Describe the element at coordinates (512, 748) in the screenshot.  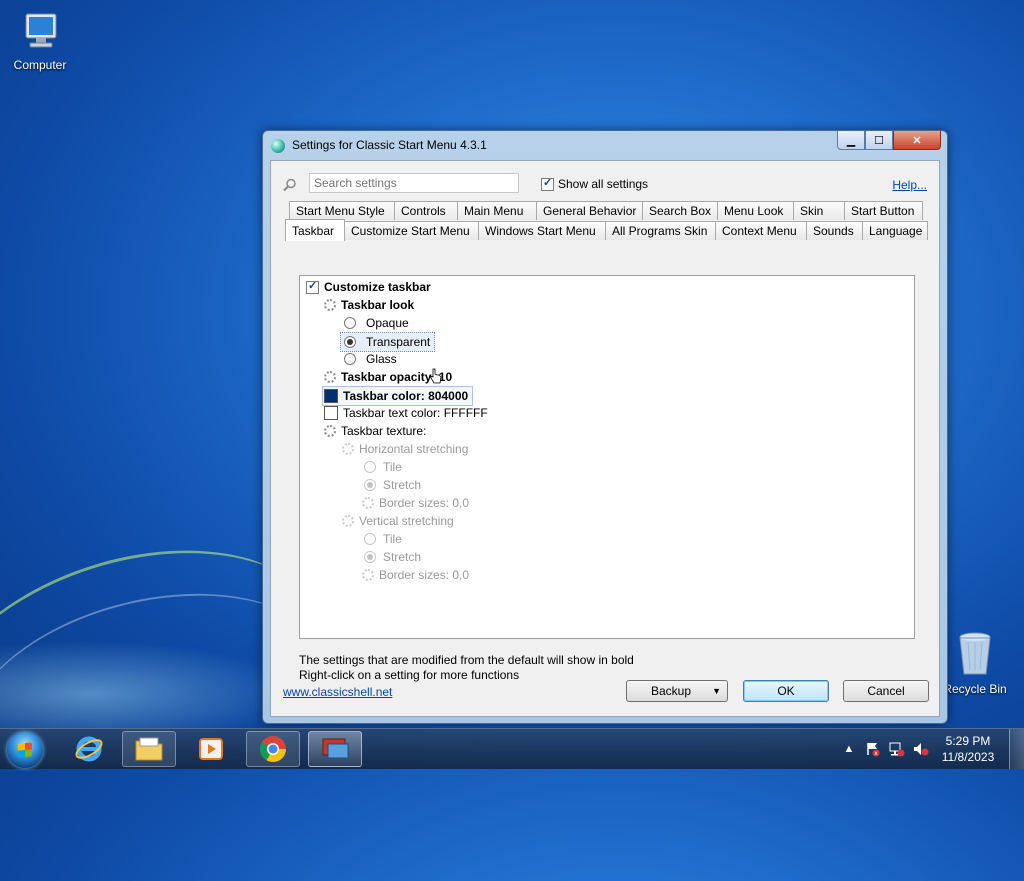
I see `taskbar: ▲ x 5:29 PM 11/8/2023` at that location.